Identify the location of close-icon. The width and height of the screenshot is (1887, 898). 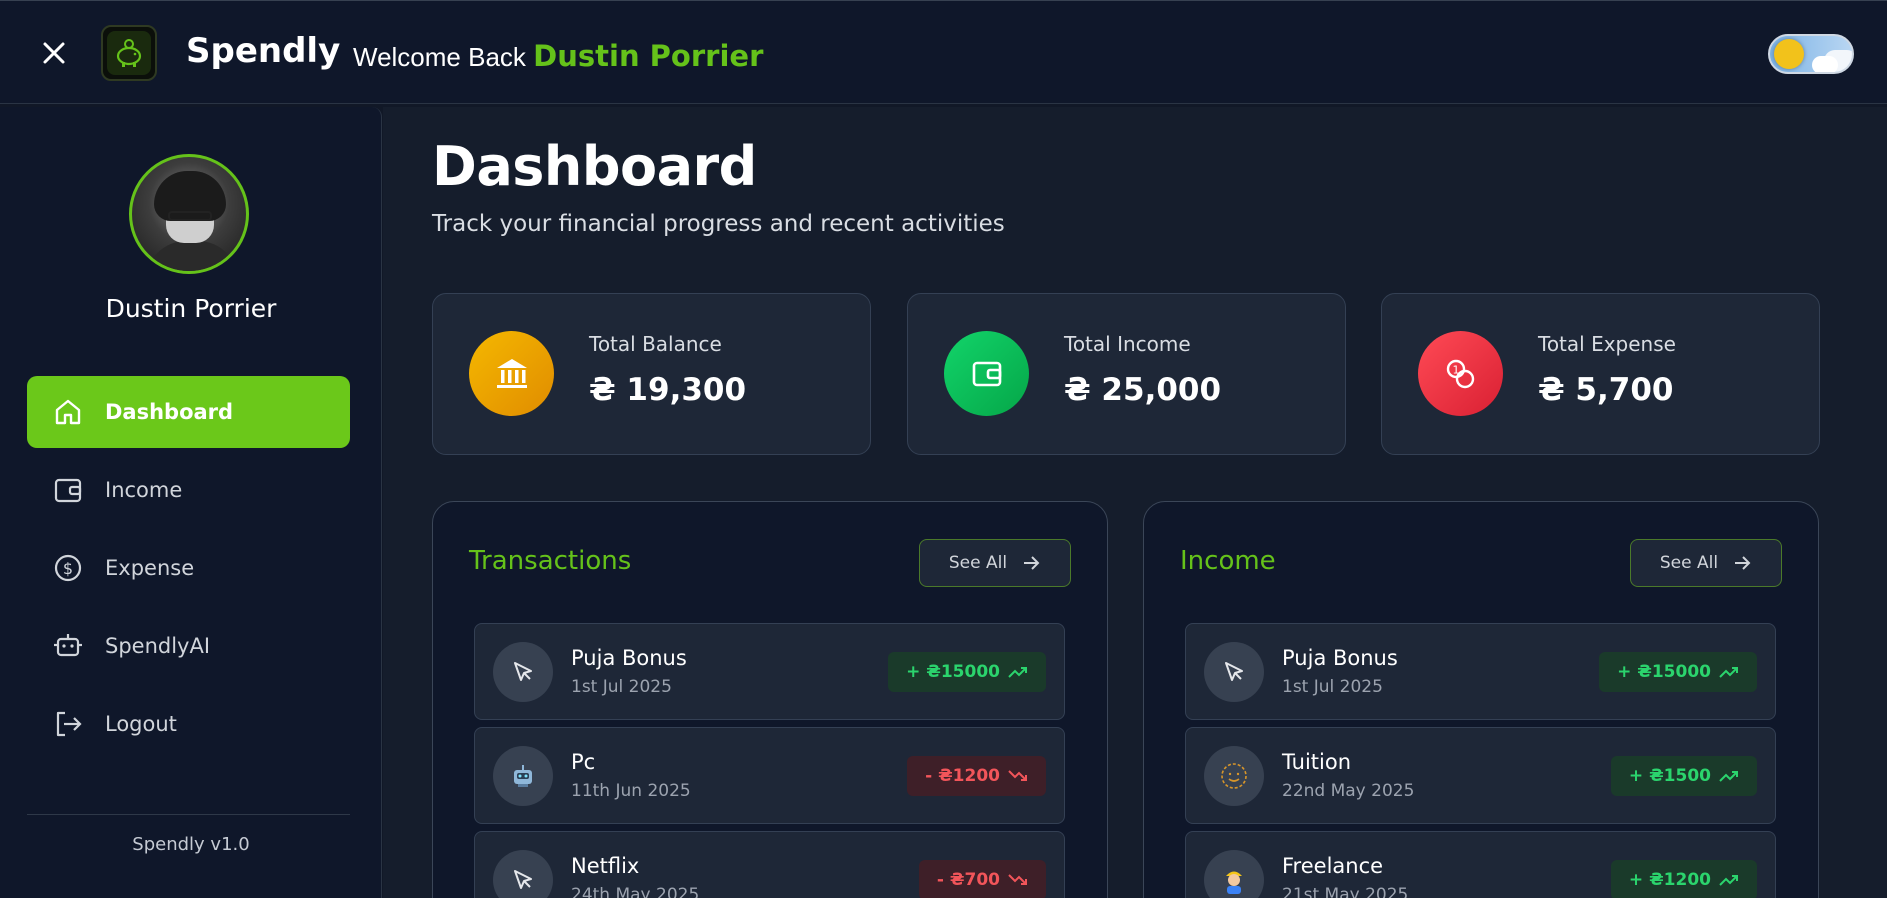
(54, 53).